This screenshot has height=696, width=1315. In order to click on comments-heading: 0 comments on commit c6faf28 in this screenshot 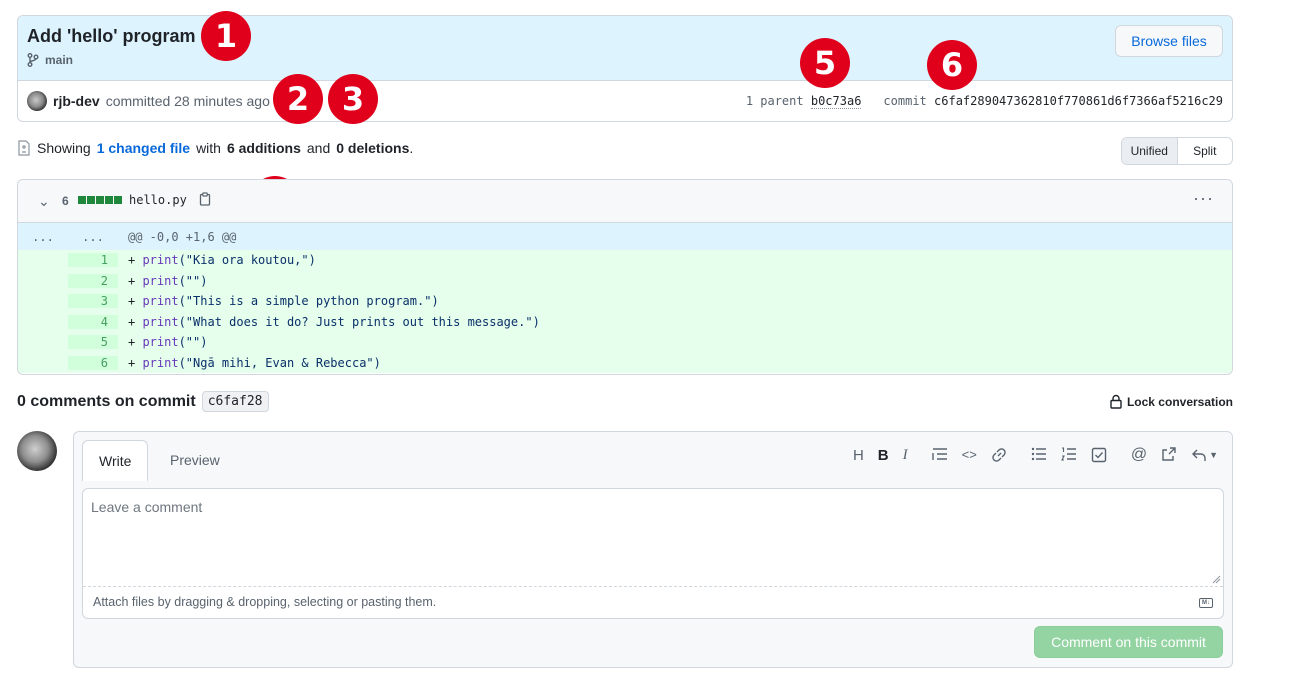, I will do `click(143, 401)`.